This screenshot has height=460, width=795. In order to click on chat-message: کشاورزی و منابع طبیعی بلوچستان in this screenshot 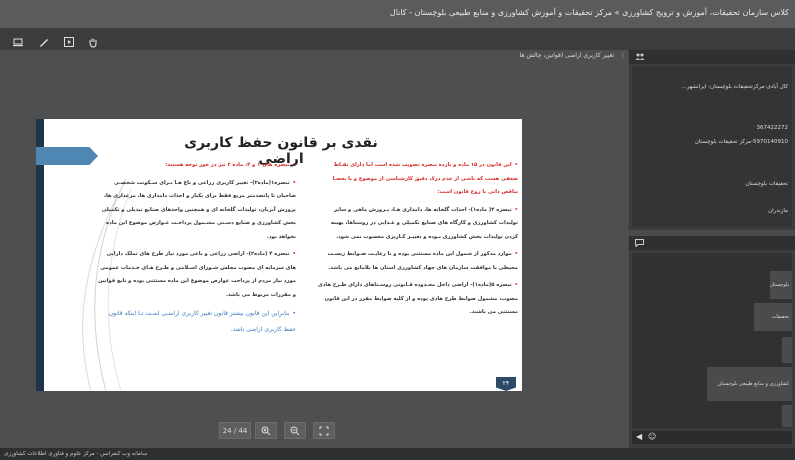, I will do `click(749, 384)`.